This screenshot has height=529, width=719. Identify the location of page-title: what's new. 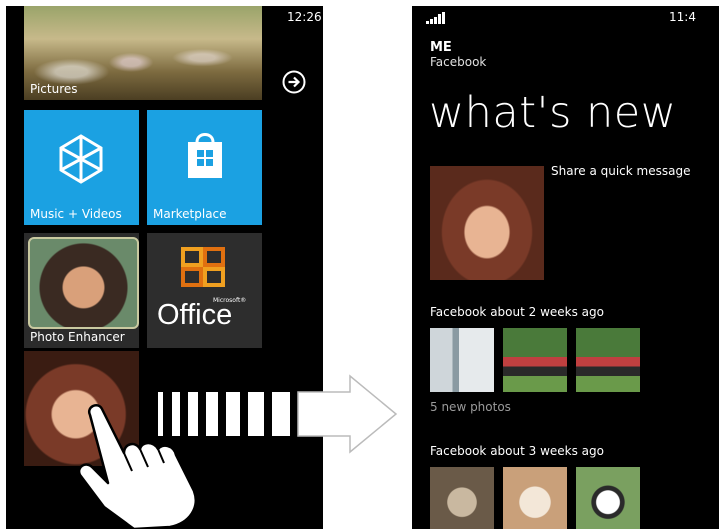
(553, 113).